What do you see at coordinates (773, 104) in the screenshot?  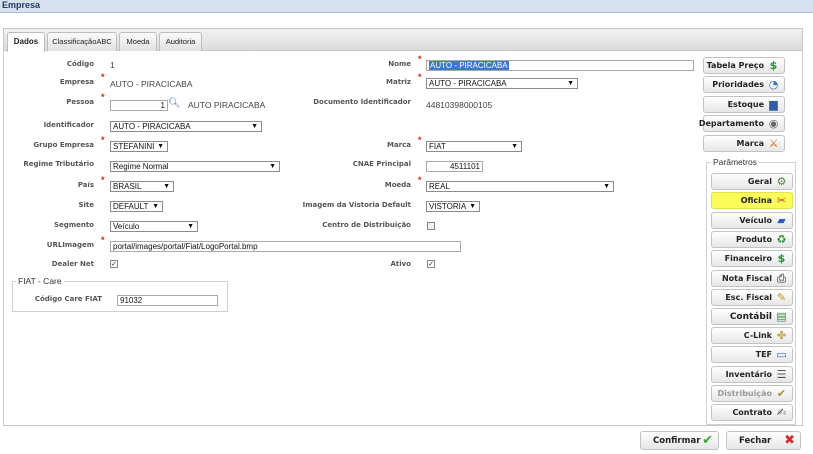 I see `boxes-icon: ▆` at bounding box center [773, 104].